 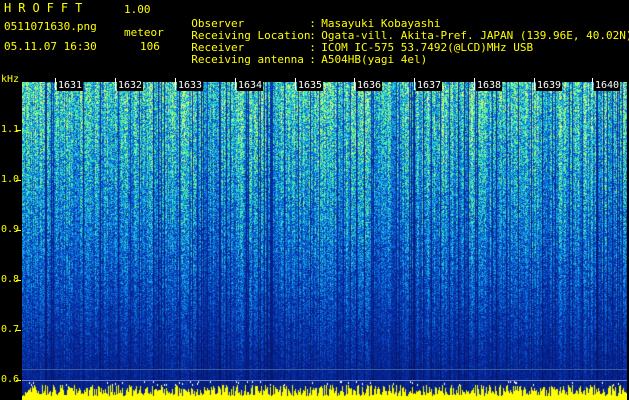 What do you see at coordinates (130, 85) in the screenshot?
I see `time-label: 1632` at bounding box center [130, 85].